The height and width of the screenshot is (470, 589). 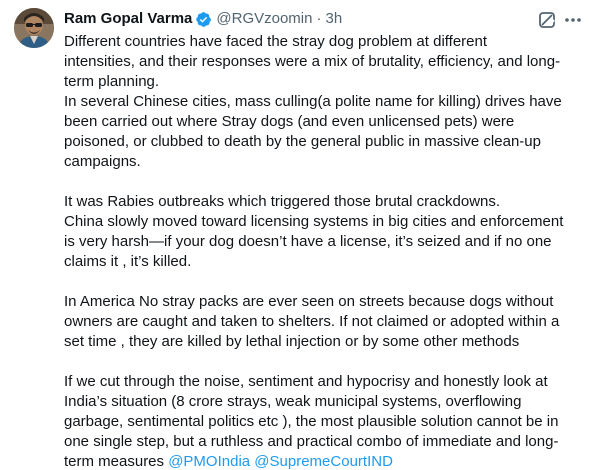 I want to click on avatar-image, so click(x=34, y=28).